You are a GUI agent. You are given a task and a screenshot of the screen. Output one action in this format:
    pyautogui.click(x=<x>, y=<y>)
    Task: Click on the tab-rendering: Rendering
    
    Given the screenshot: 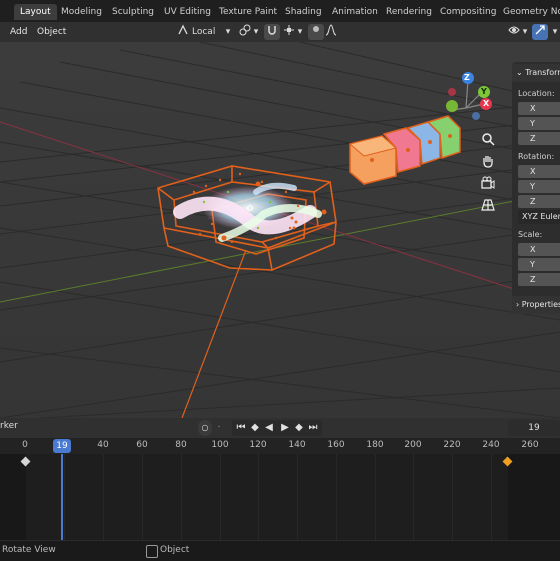 What is the action you would take?
    pyautogui.click(x=409, y=12)
    